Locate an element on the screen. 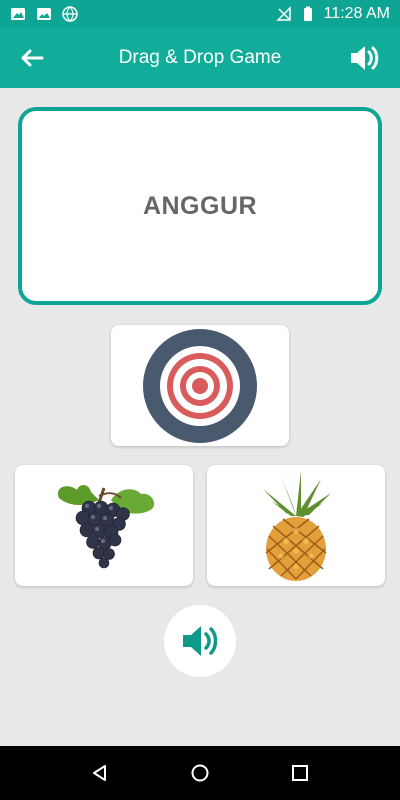 This screenshot has width=400, height=800. option-card-grapes is located at coordinates (104, 525).